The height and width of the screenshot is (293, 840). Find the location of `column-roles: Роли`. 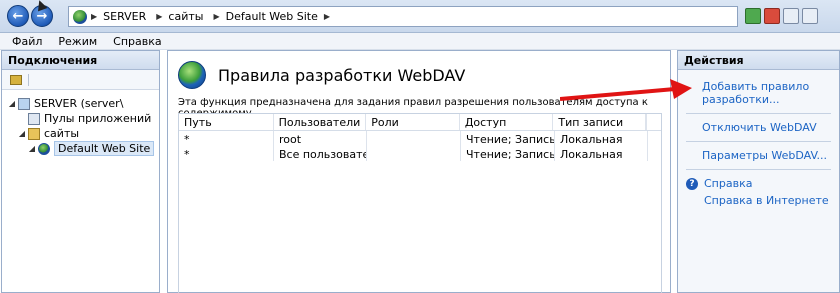

column-roles: Роли is located at coordinates (413, 122).